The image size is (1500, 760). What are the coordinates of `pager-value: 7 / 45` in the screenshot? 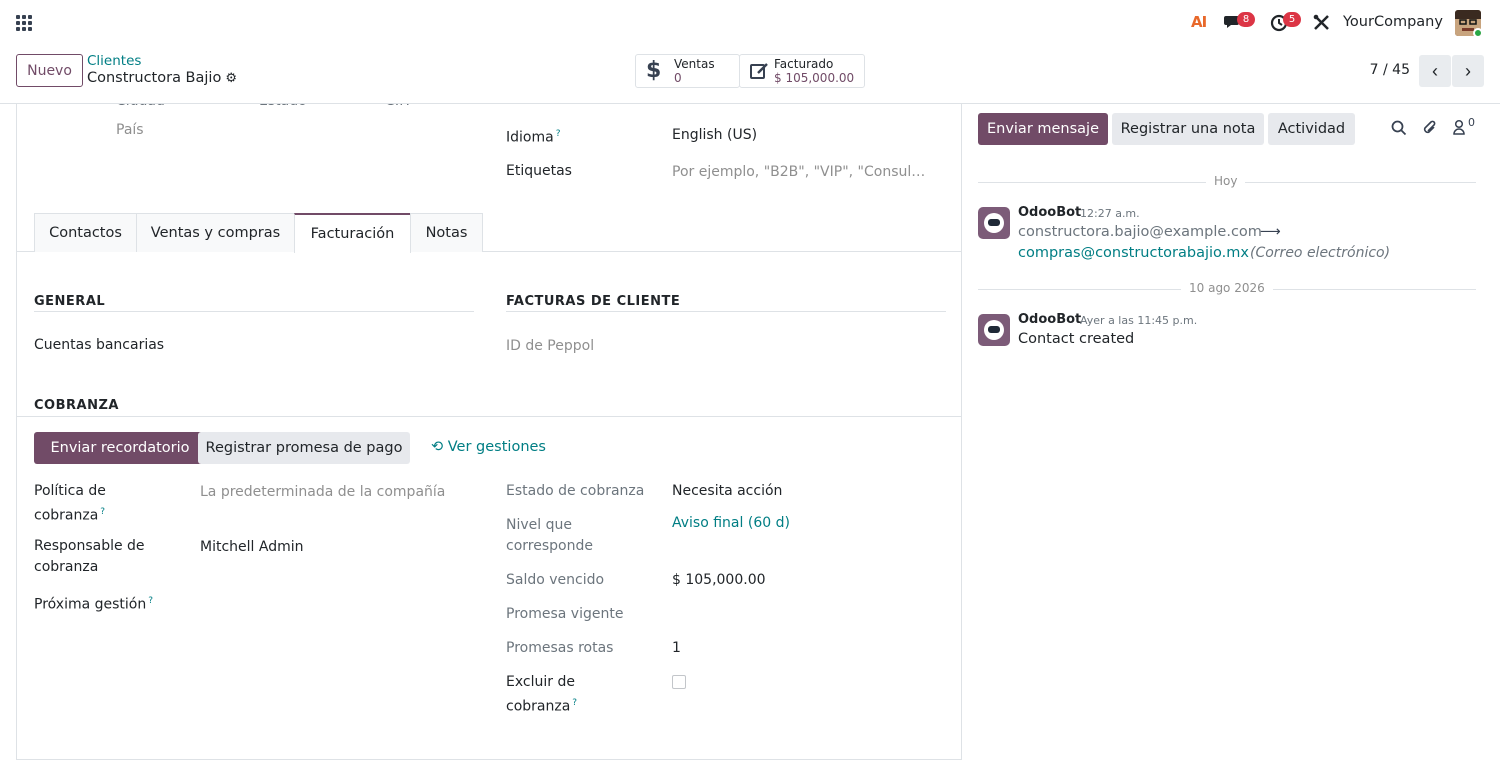 It's located at (1389, 70).